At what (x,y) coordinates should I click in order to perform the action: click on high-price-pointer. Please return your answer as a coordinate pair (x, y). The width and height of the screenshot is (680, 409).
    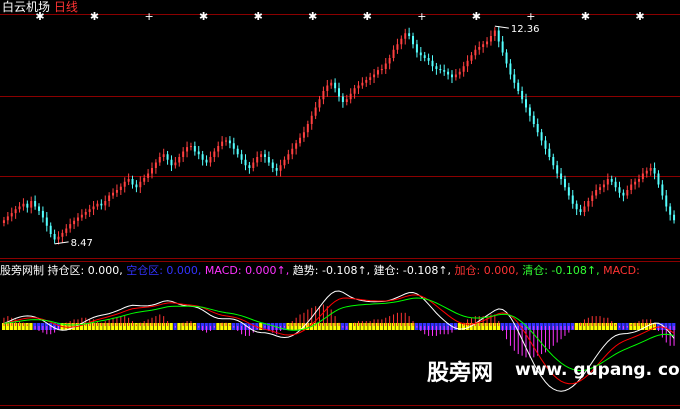
    Looking at the image, I should click on (501, 27).